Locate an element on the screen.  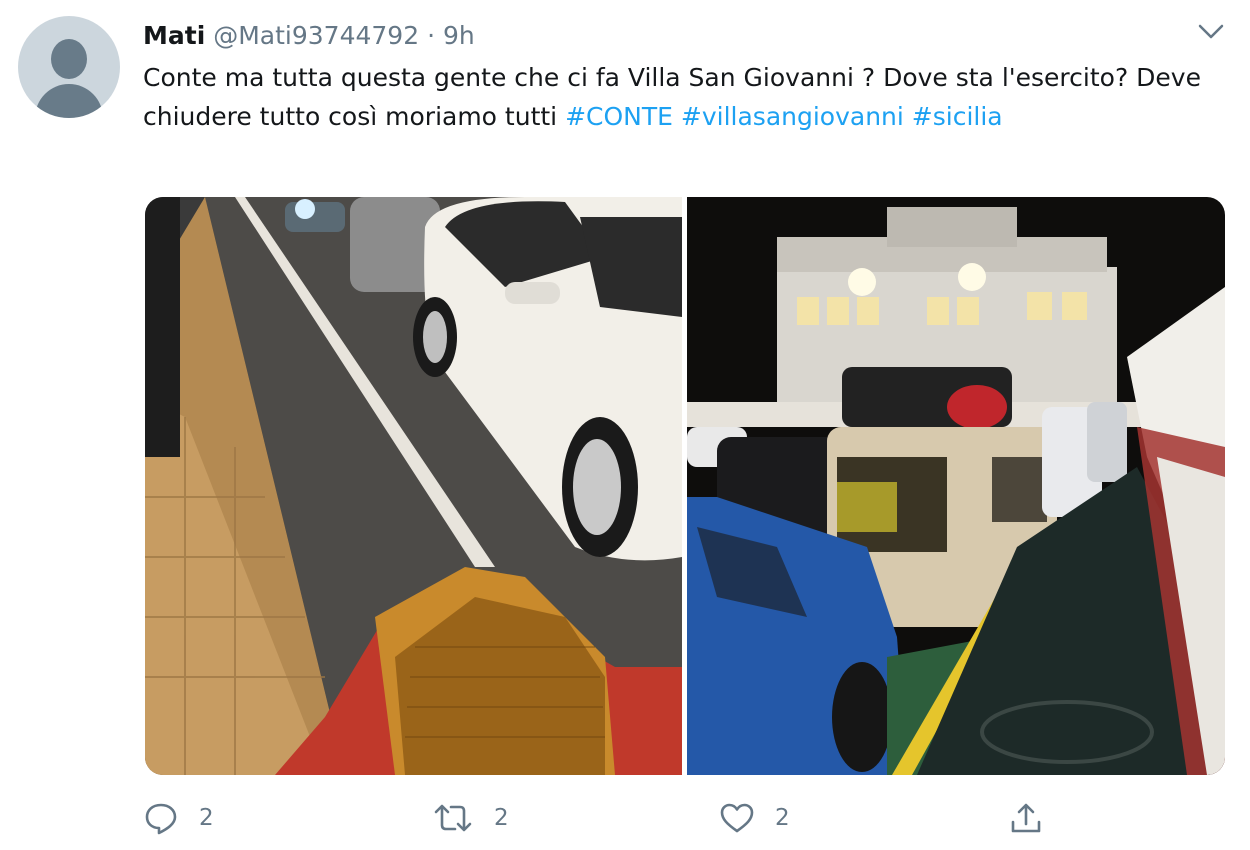
retweet-button: 2 is located at coordinates (470, 818).